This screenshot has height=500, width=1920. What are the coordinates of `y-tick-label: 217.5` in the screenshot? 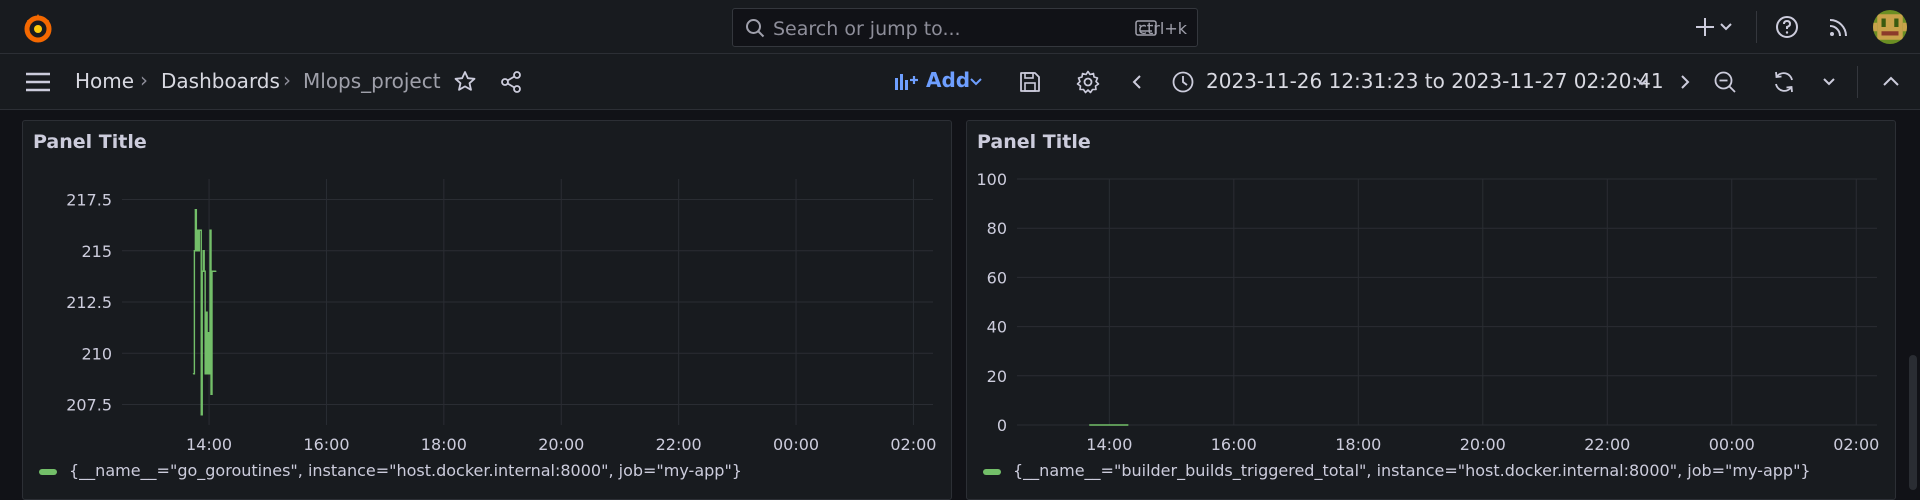 It's located at (89, 200).